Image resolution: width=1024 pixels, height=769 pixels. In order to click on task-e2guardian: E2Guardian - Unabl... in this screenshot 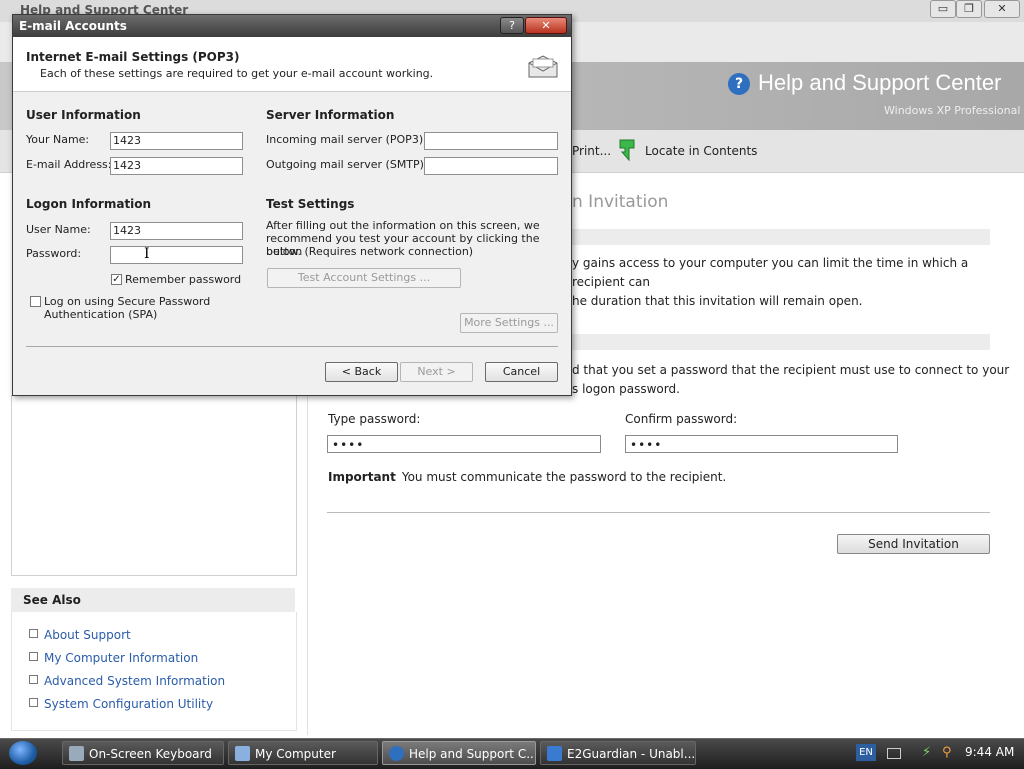, I will do `click(618, 753)`.